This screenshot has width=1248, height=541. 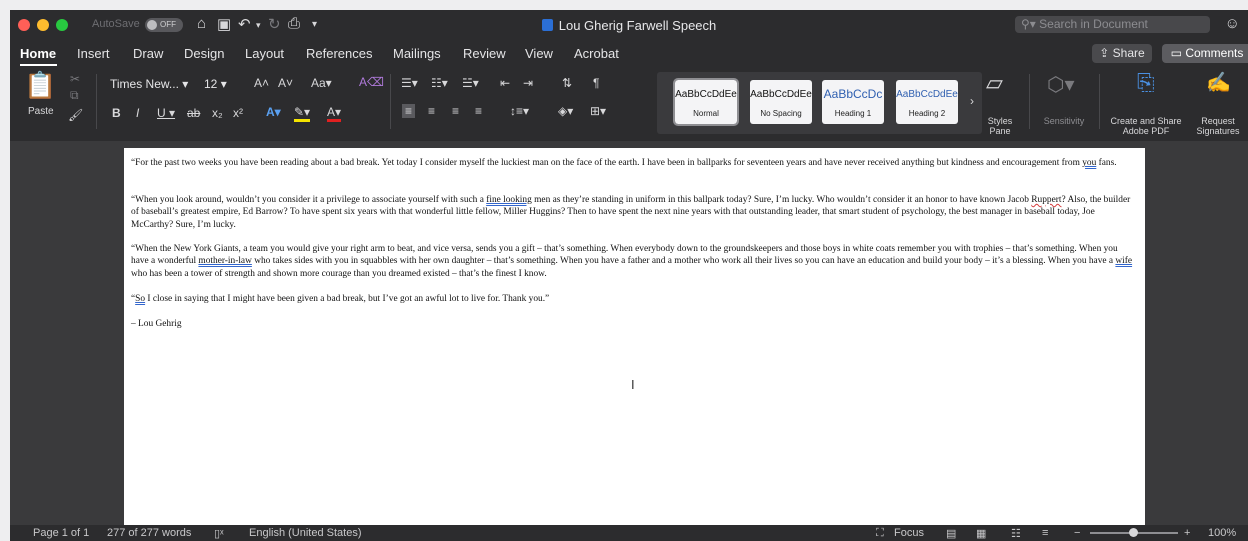 I want to click on focus-icon: ⛶, so click(x=880, y=533).